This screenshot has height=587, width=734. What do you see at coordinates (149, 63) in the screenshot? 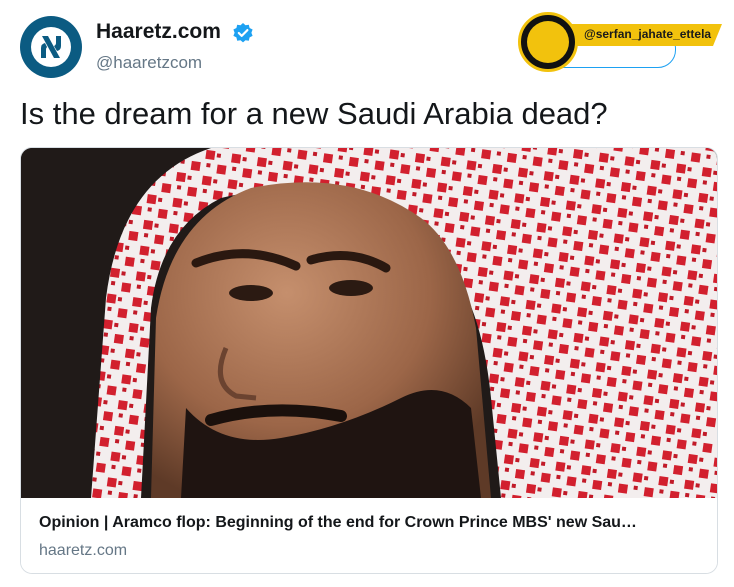
I see `user-handle: @haaretzcom` at bounding box center [149, 63].